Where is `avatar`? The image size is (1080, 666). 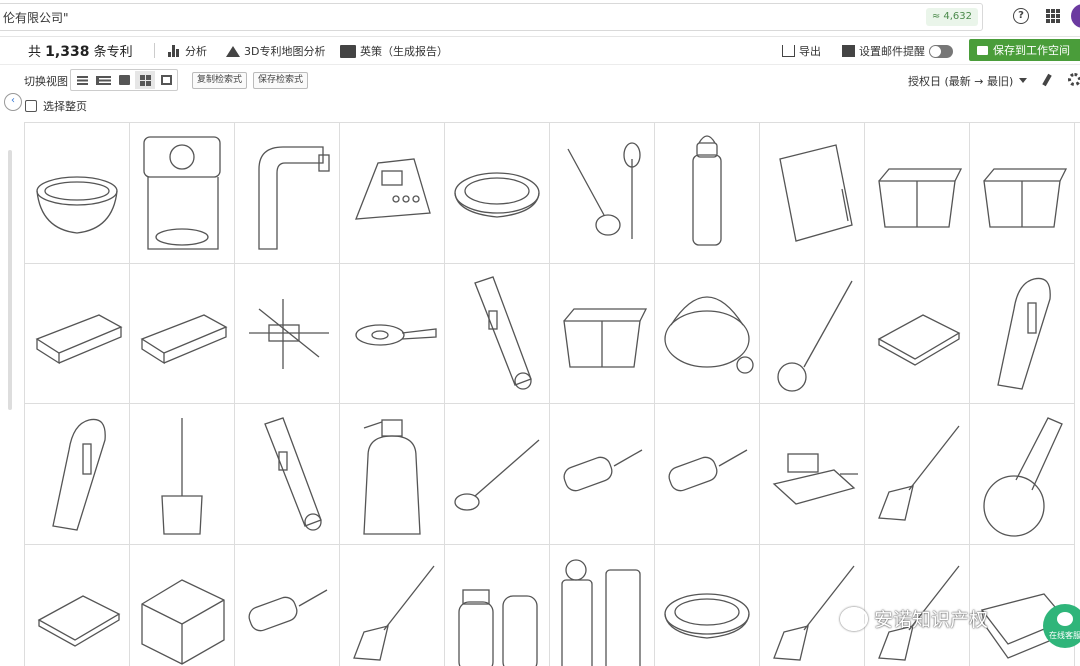
avatar is located at coordinates (1075, 16).